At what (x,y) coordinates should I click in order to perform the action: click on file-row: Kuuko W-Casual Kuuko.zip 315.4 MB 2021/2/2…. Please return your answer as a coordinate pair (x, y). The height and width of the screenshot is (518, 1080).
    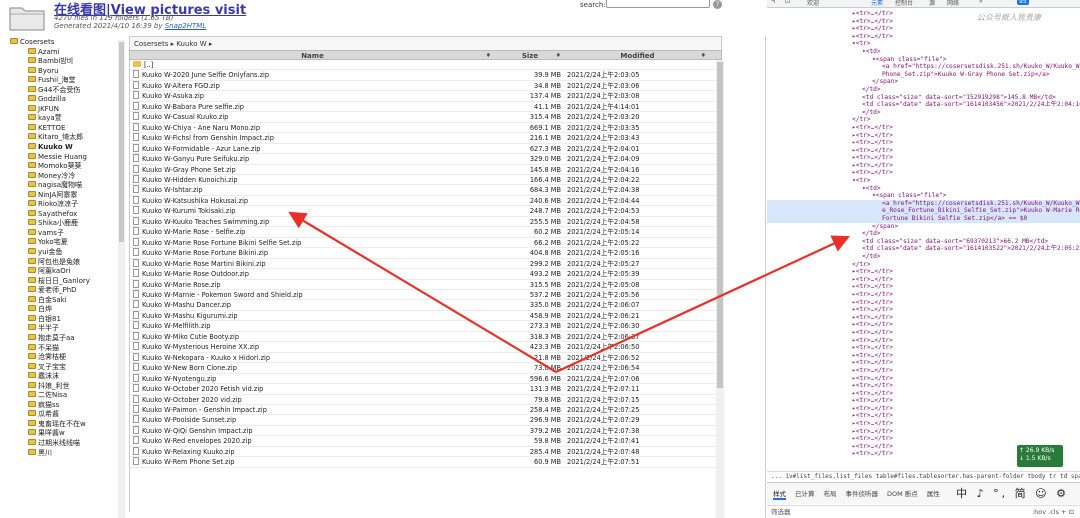
    Looking at the image, I should click on (426, 117).